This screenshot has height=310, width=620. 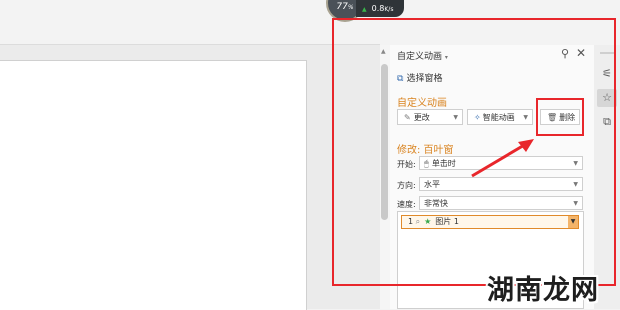 I want to click on pencil-icon: ✎, so click(x=407, y=117).